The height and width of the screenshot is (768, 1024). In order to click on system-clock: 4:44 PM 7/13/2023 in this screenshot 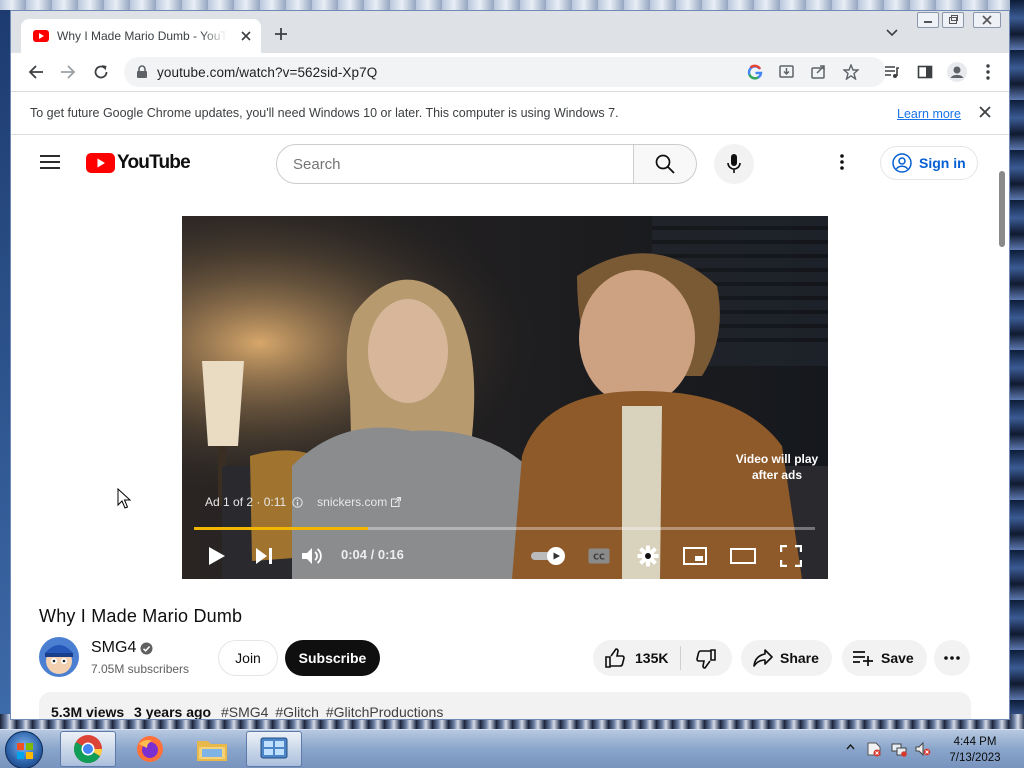, I will do `click(975, 750)`.